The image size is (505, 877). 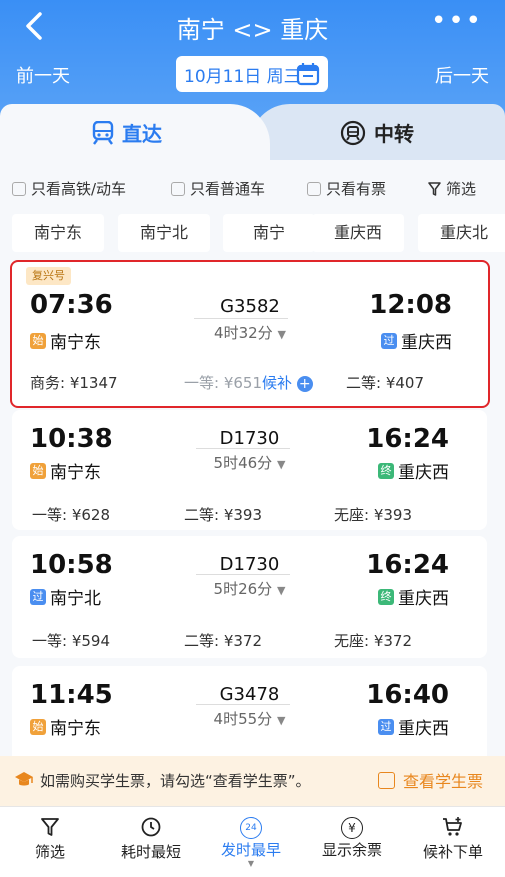 I want to click on more-menu-icon: •••, so click(x=457, y=21).